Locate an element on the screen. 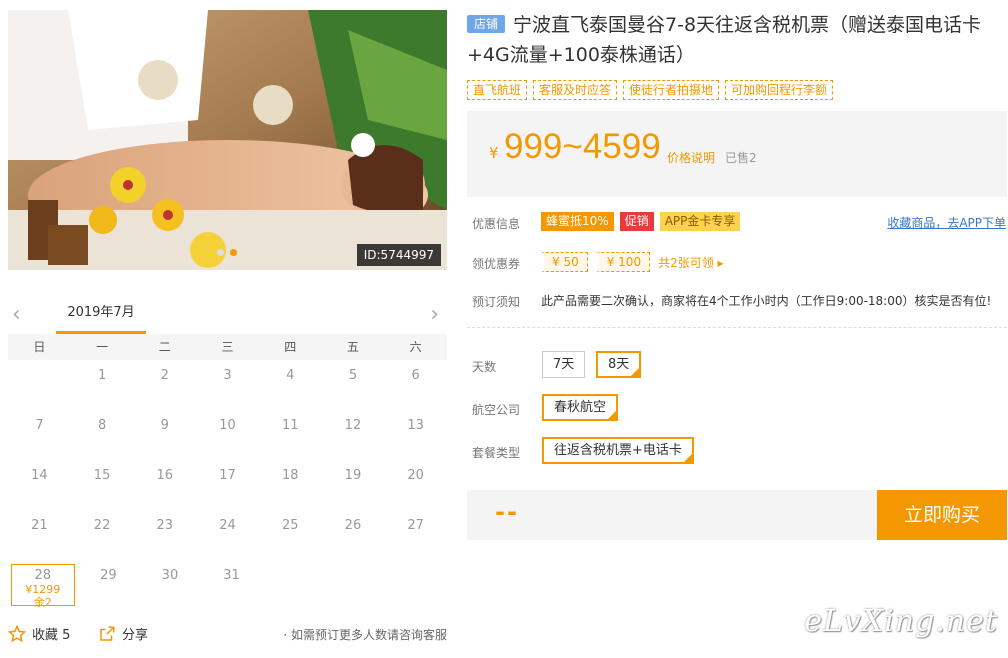 The height and width of the screenshot is (658, 1008). buy-now-button: 立即购买 is located at coordinates (942, 515).